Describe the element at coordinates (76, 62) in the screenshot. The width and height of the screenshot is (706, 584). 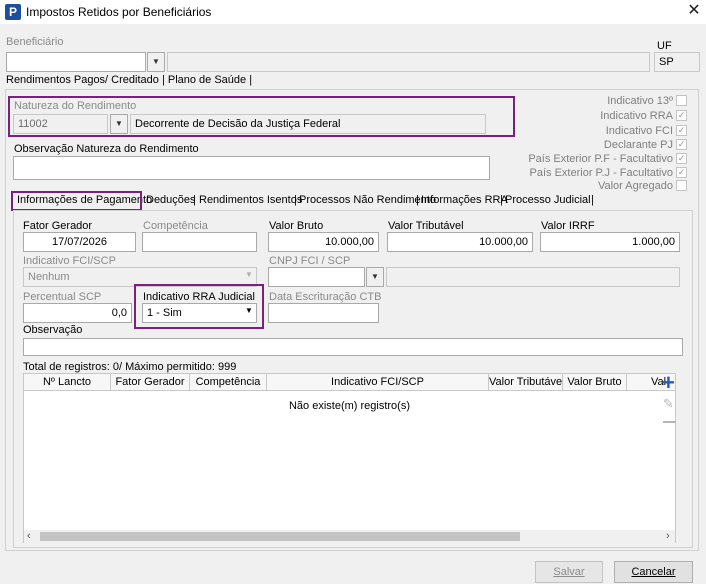
I see `beneficiario-code-input` at that location.